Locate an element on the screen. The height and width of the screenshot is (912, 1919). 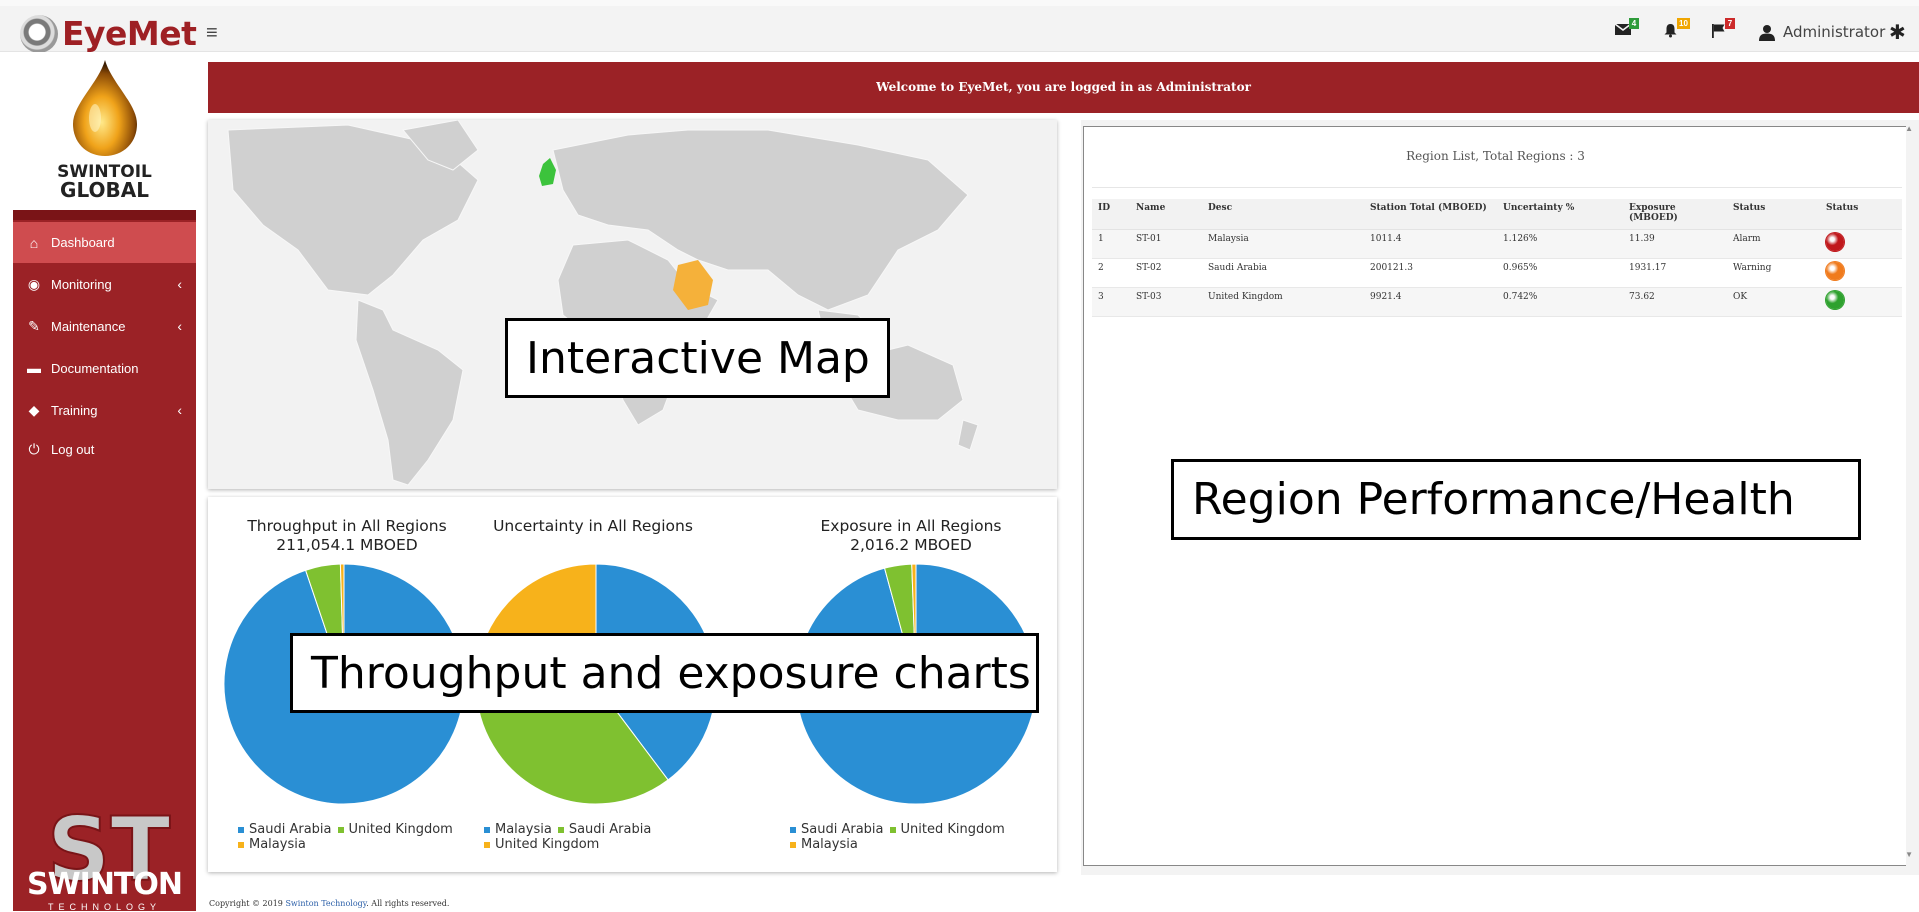
callout-charts: Throughput and exposure charts is located at coordinates (664, 673).